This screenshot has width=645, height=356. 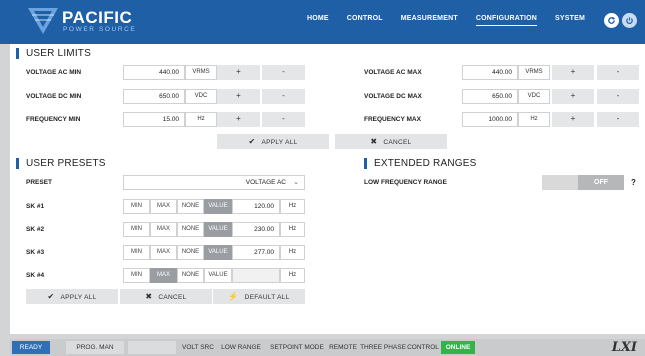 What do you see at coordinates (136, 275) in the screenshot?
I see `sk4-min-option: MIN` at bounding box center [136, 275].